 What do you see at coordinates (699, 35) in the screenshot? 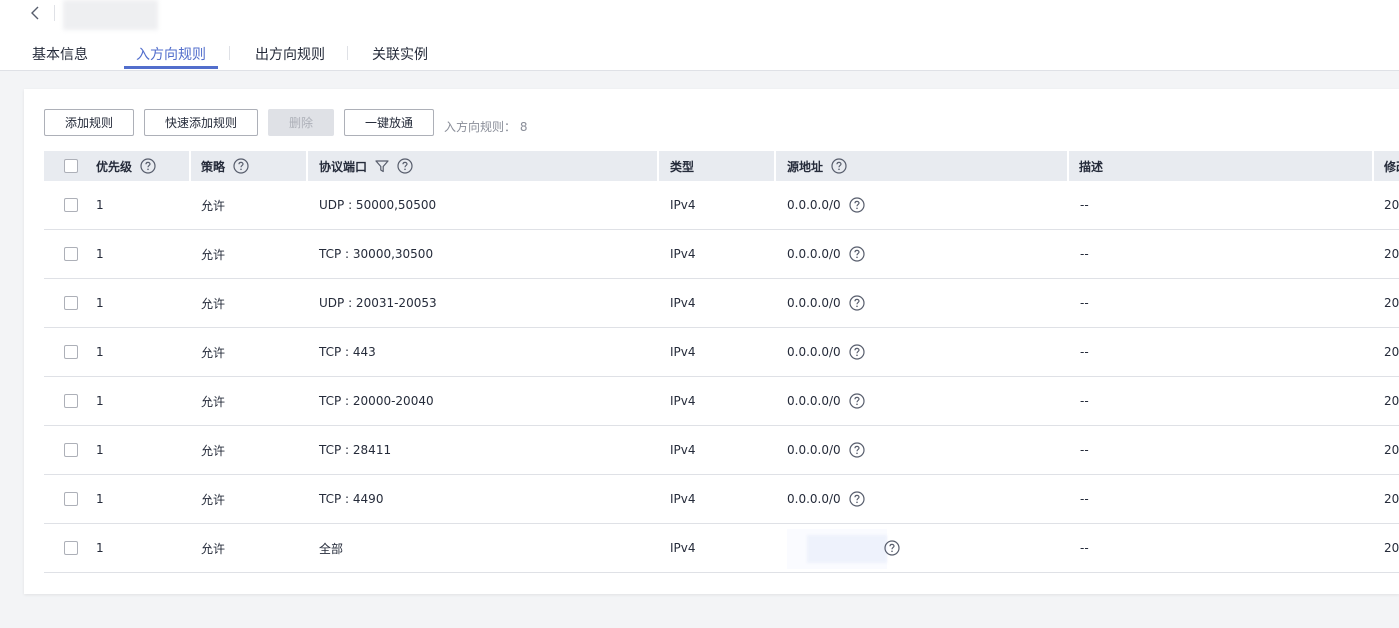
I see `top-bar: 基本信息 入方向规则 出方向规则 关联实例` at bounding box center [699, 35].